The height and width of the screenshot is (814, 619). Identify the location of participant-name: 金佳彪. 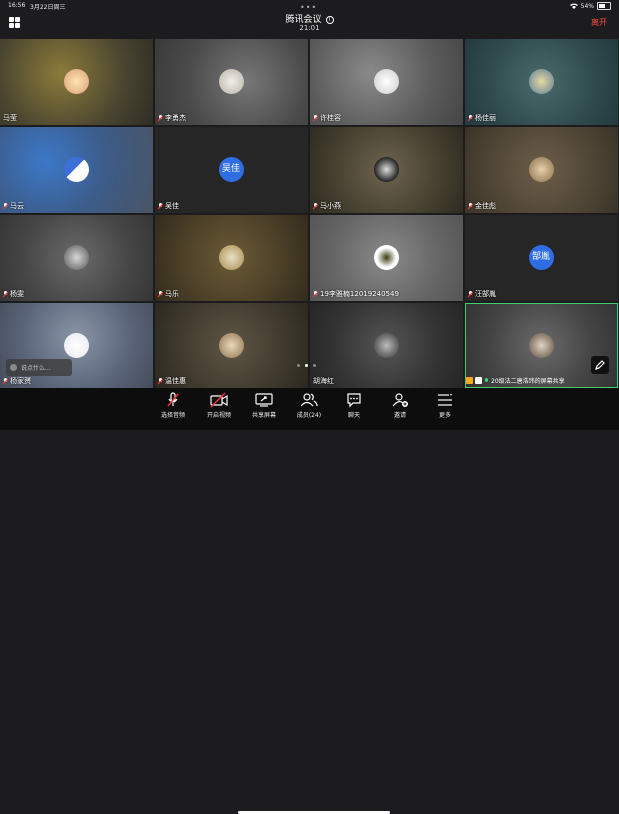
(485, 206).